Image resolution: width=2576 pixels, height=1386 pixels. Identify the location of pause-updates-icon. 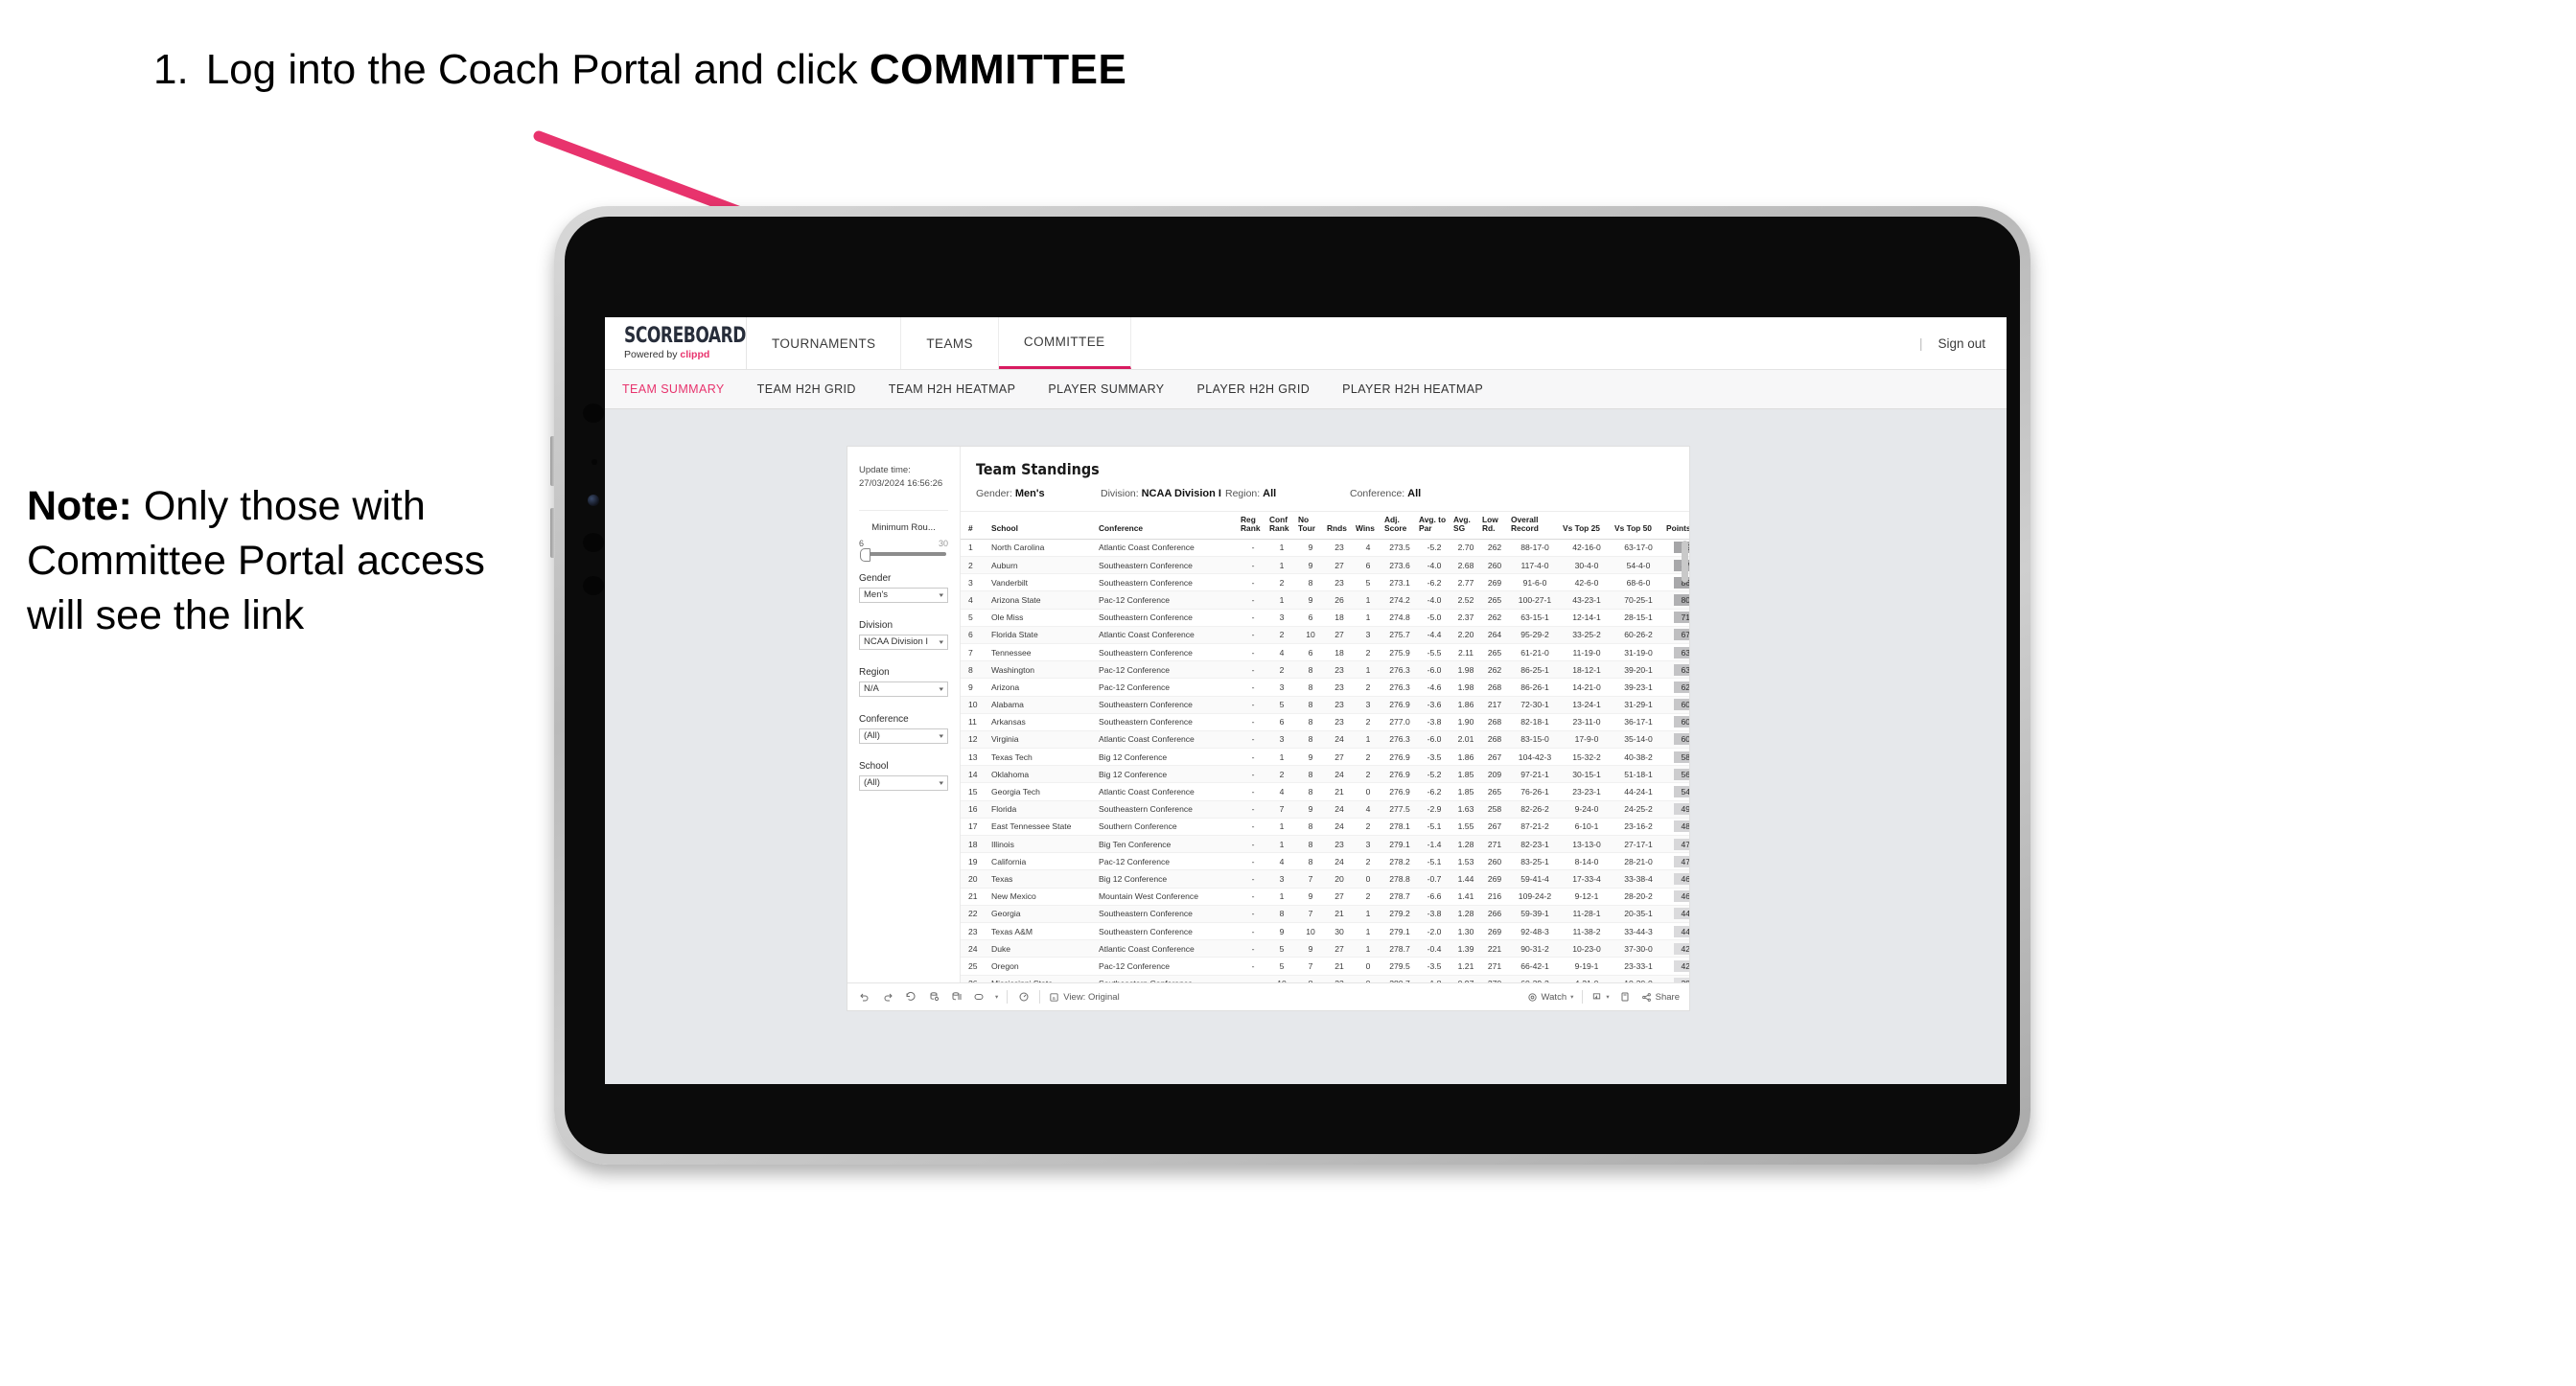
(956, 998).